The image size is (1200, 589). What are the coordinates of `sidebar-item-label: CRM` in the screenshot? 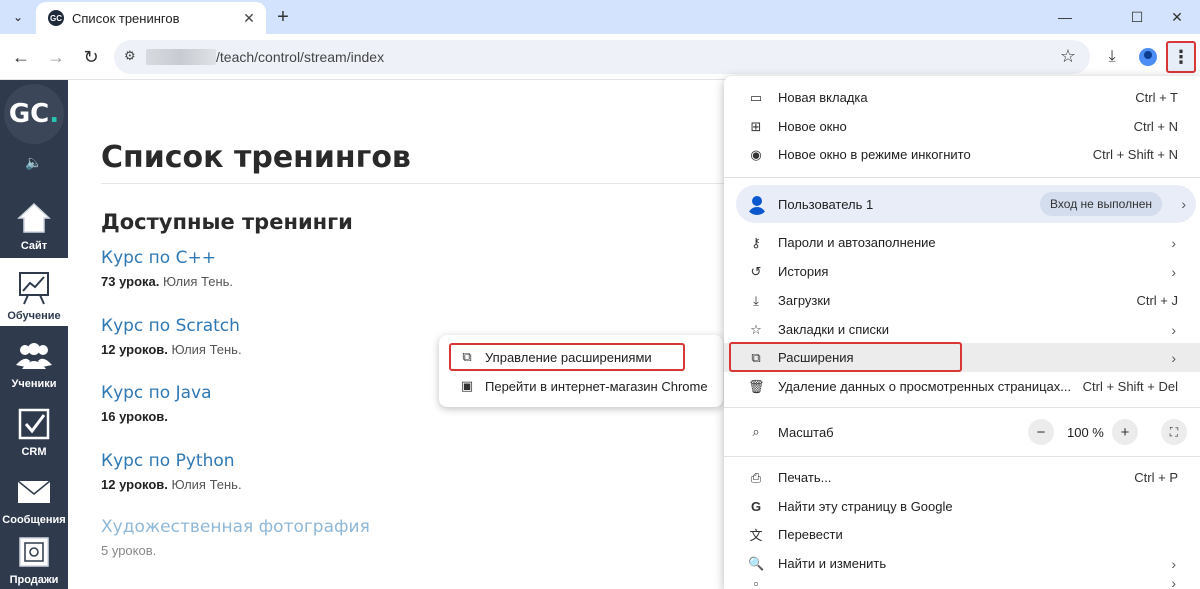 It's located at (34, 452).